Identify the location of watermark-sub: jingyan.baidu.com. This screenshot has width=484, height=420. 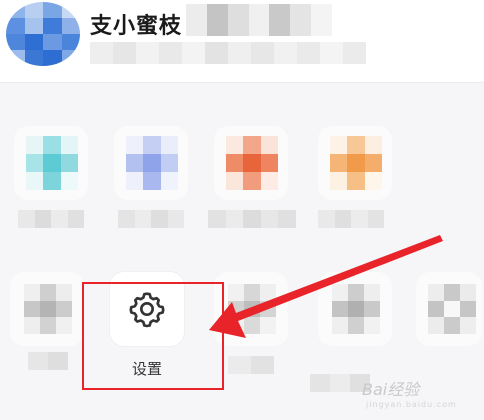
(411, 404).